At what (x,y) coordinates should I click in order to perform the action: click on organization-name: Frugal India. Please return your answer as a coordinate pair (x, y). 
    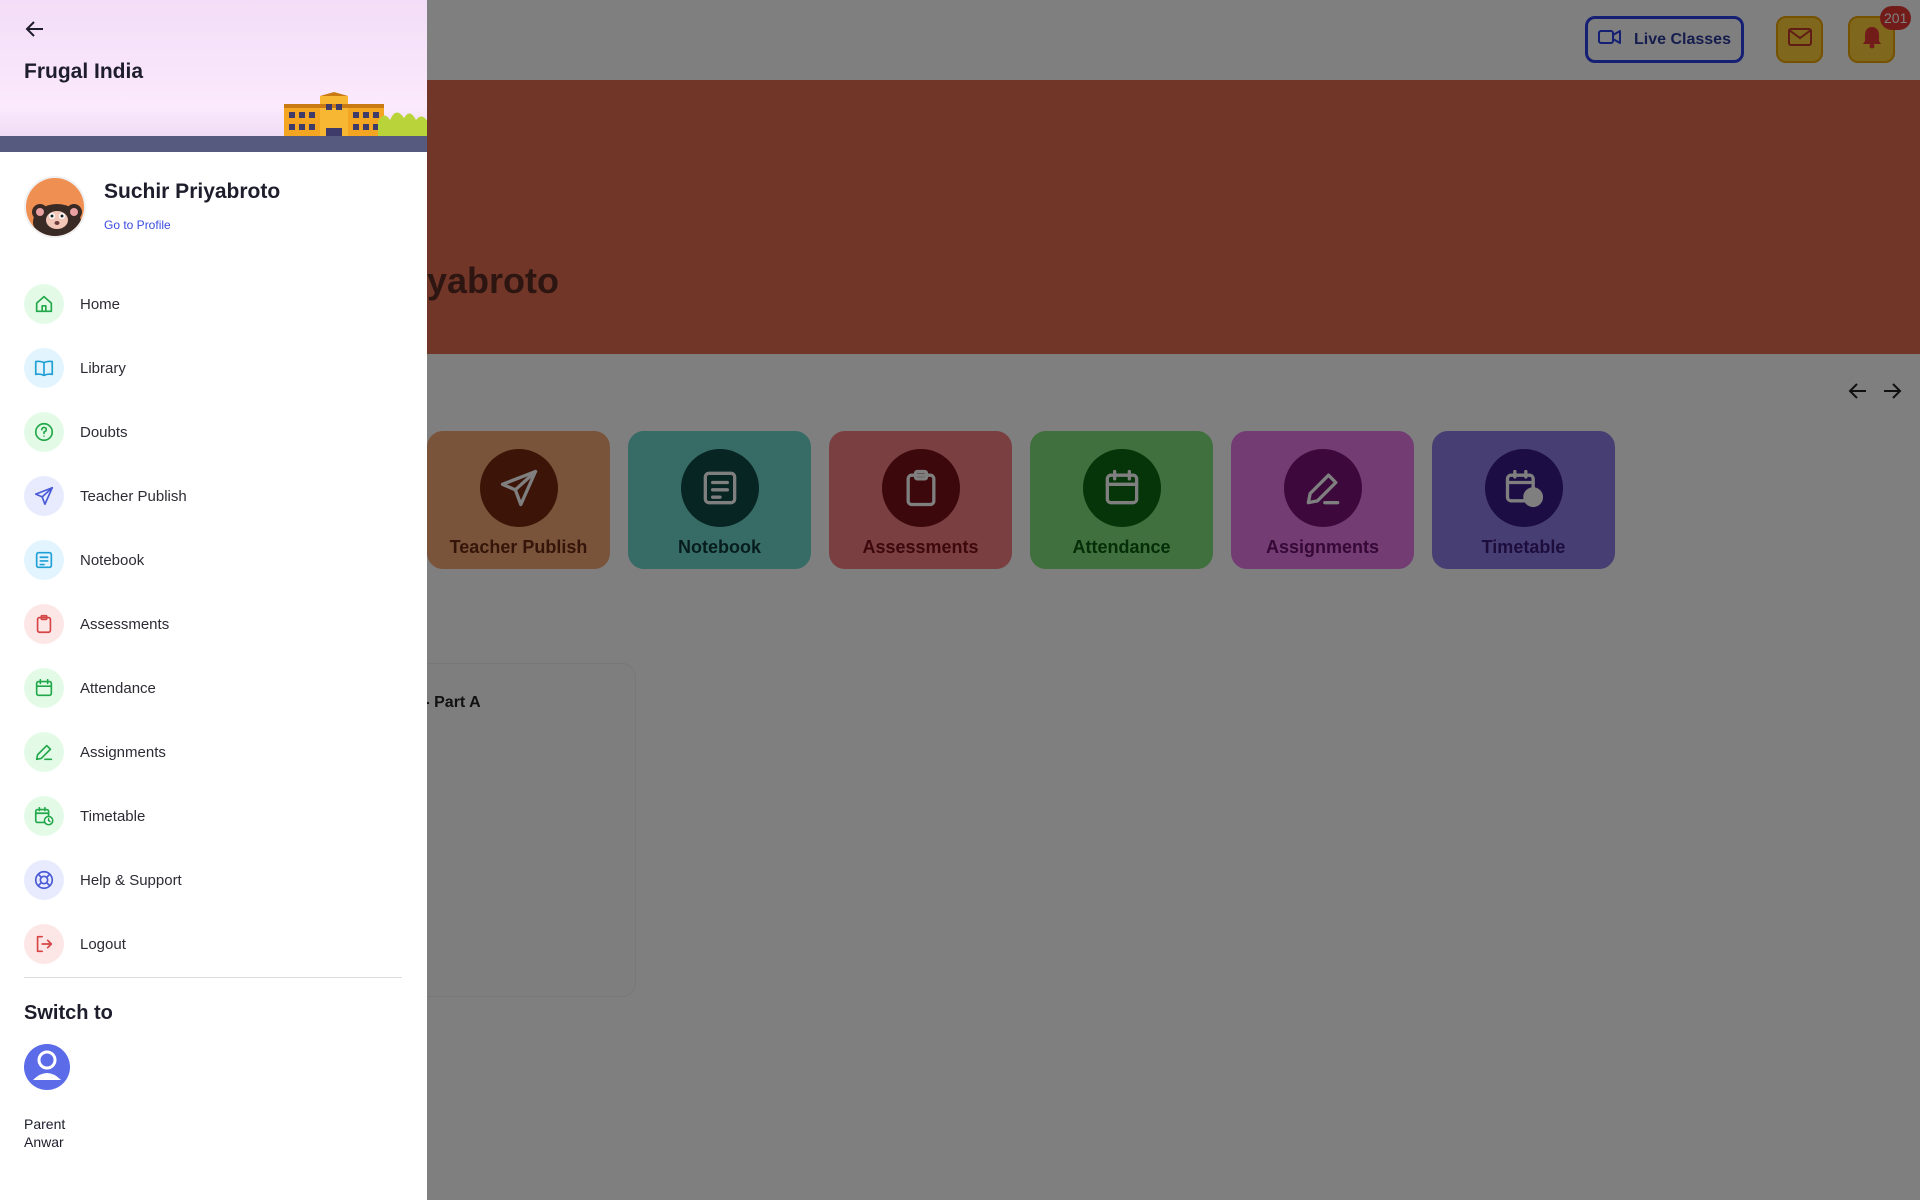
    Looking at the image, I should click on (84, 71).